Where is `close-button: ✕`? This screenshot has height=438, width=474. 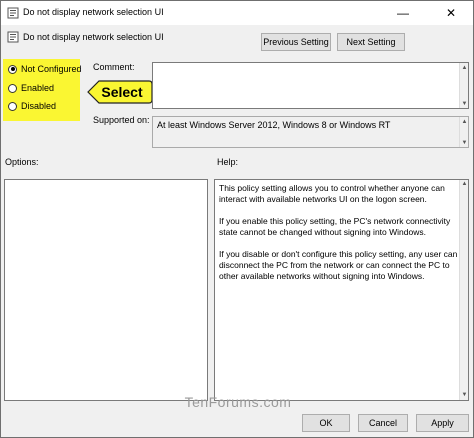
close-button: ✕ is located at coordinates (451, 13).